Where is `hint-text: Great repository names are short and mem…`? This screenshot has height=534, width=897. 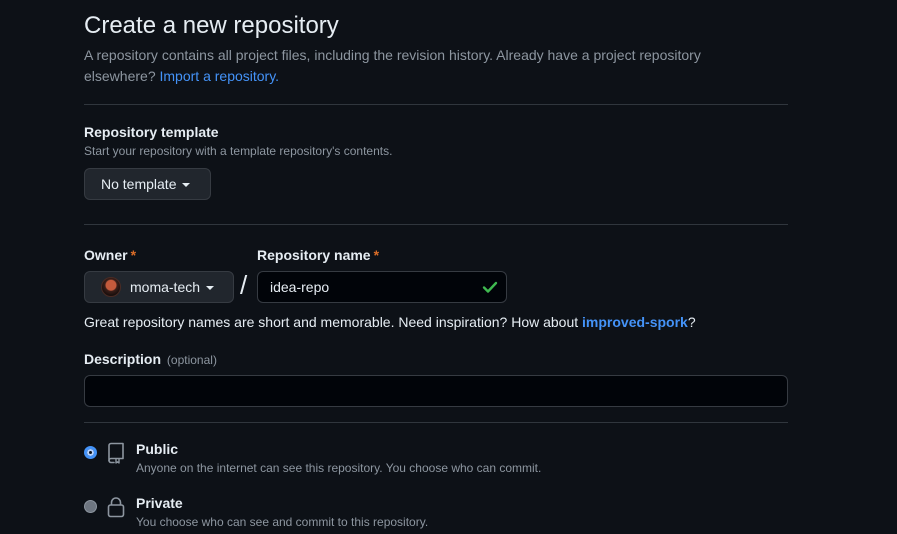
hint-text: Great repository names are short and mem… is located at coordinates (331, 322).